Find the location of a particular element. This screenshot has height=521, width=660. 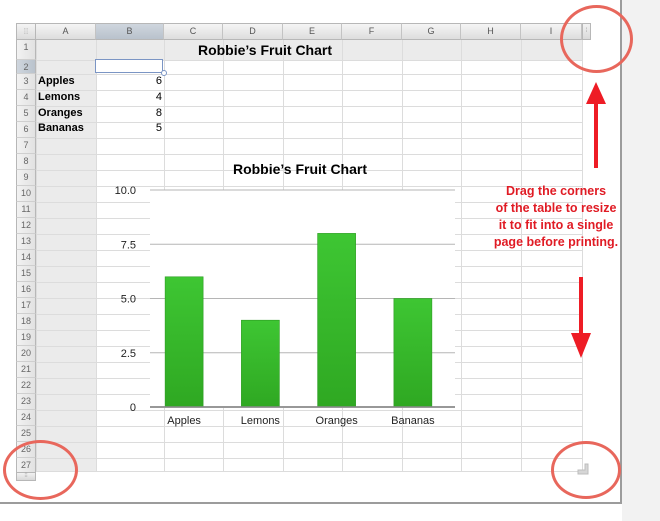

column-header-a: A is located at coordinates (66, 31).